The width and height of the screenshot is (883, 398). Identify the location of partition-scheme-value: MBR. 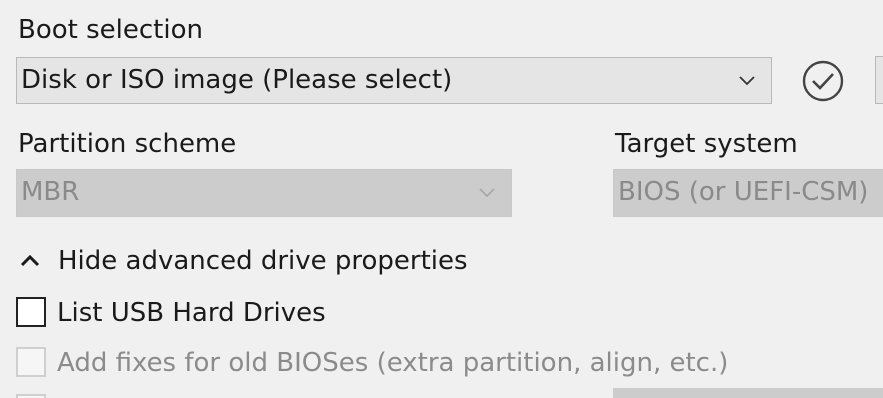
(50, 192).